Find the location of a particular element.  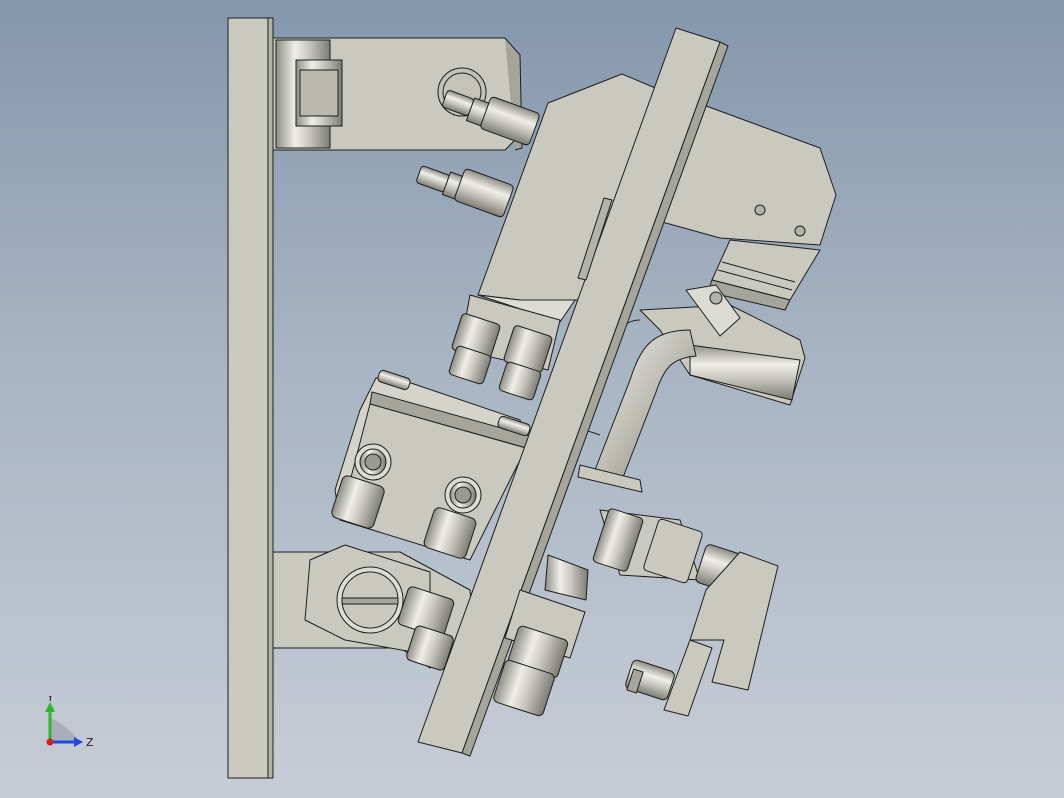

slotted-screw-head is located at coordinates (370, 600).